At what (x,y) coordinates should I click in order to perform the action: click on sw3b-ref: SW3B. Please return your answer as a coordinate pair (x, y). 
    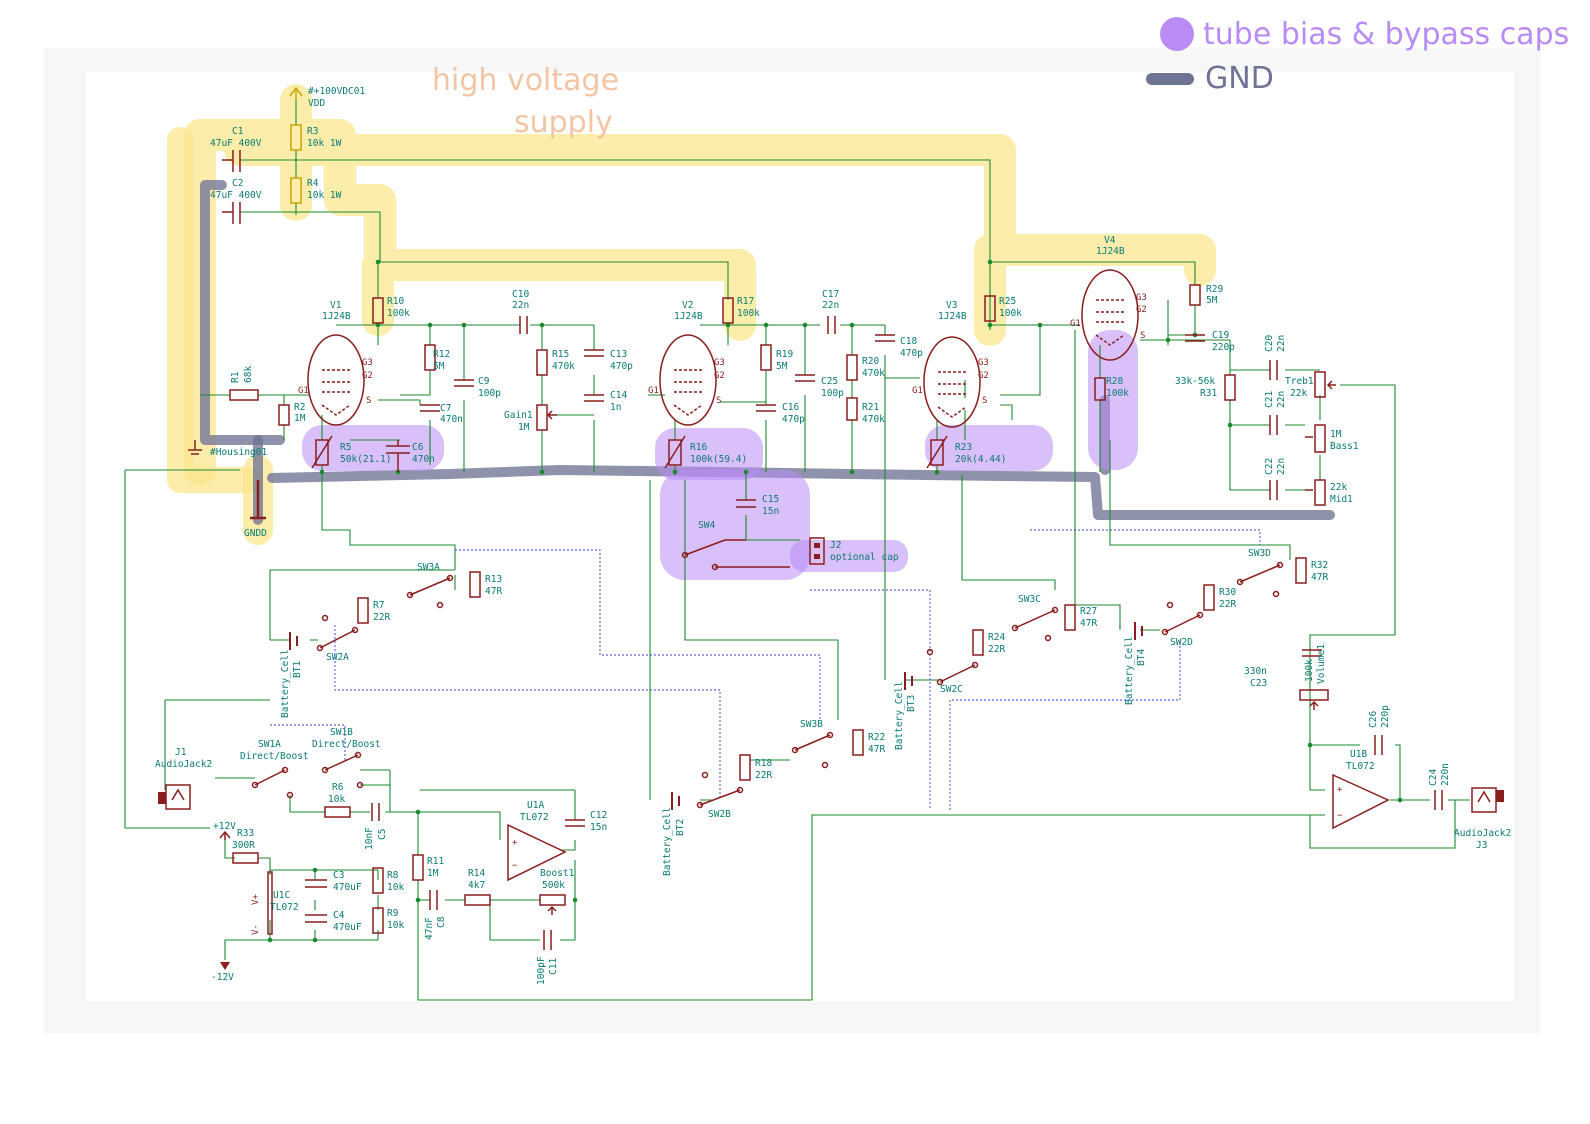
    Looking at the image, I should click on (811, 724).